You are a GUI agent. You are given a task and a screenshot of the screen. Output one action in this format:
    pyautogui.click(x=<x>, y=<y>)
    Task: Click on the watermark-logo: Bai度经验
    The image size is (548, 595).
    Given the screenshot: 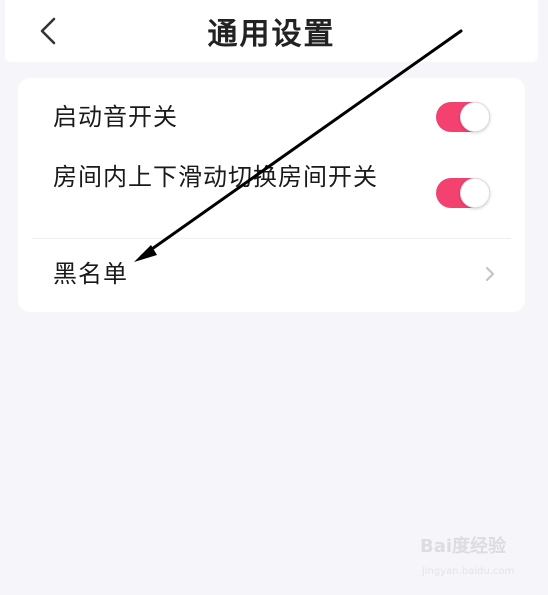 What is the action you would take?
    pyautogui.click(x=463, y=546)
    